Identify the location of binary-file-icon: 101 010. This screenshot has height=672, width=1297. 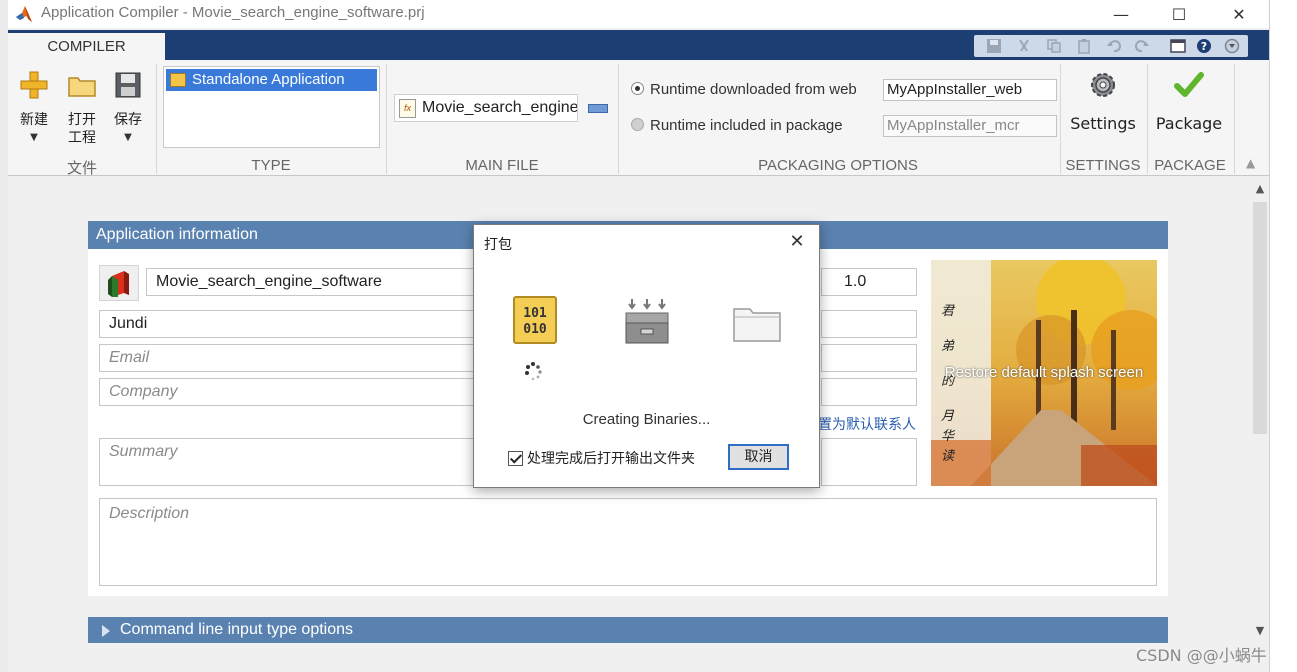
(535, 320).